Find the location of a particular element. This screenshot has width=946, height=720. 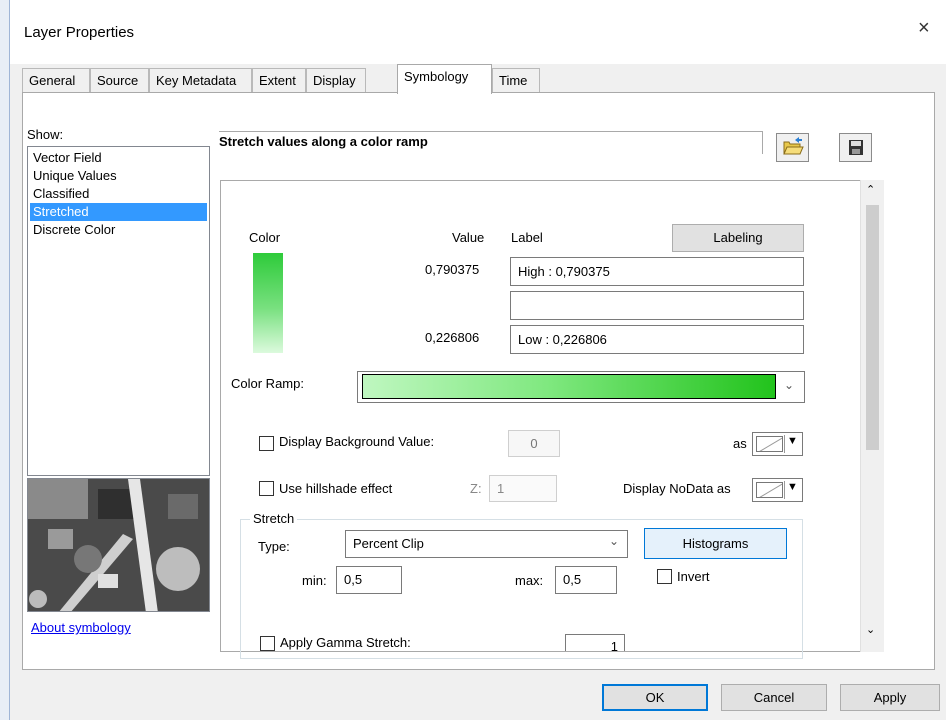

invert-checkbox is located at coordinates (664, 576).